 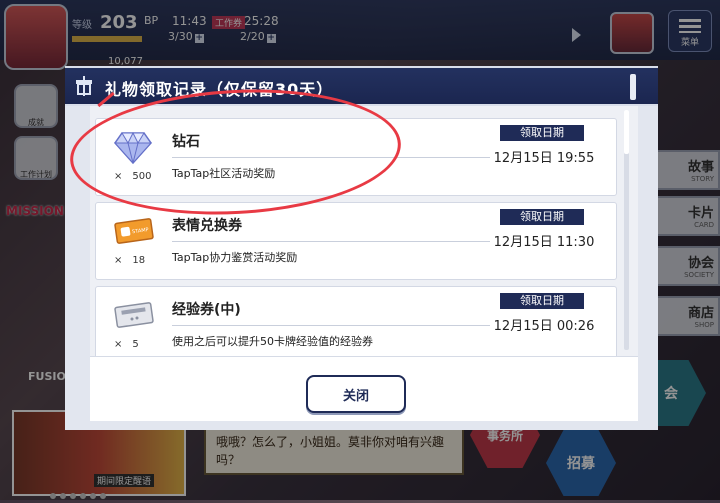 I want to click on claim-date-value: 12月15日 11:30, so click(x=544, y=242).